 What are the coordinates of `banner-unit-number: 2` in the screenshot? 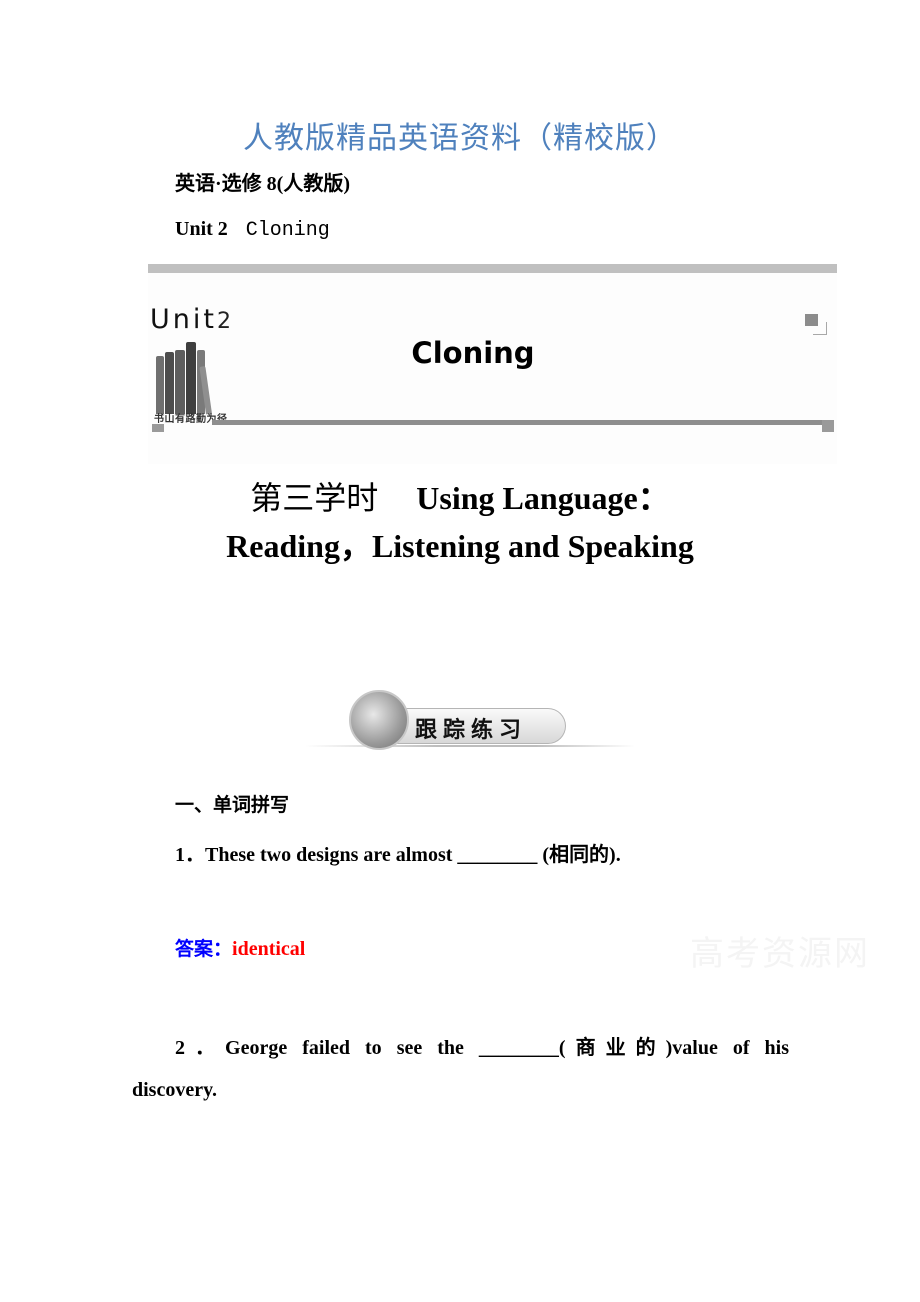 It's located at (223, 321).